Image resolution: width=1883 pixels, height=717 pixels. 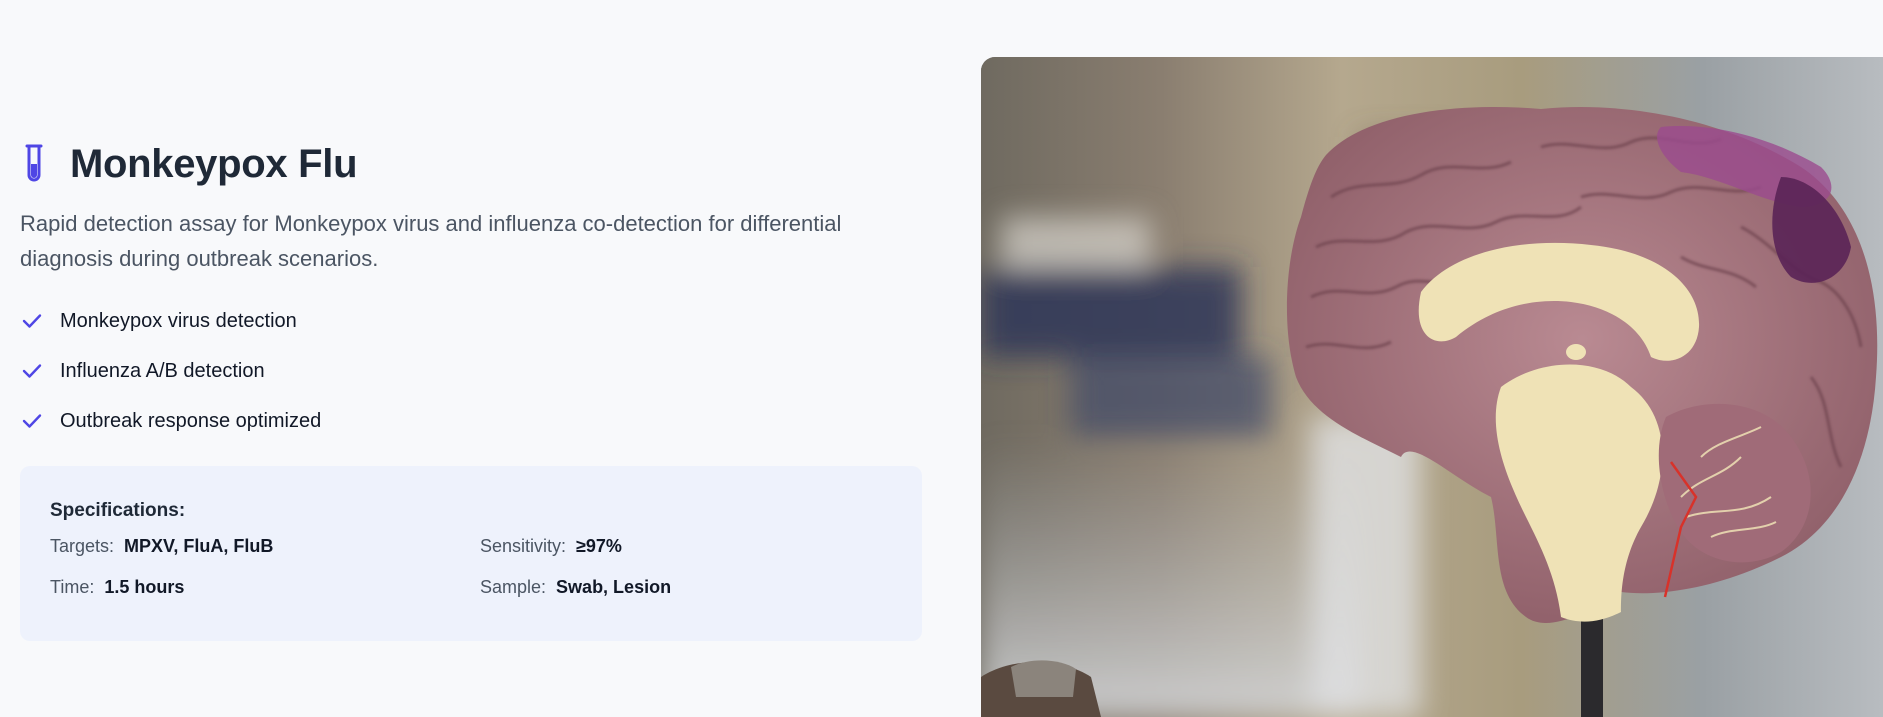 What do you see at coordinates (471, 421) in the screenshot?
I see `list-item: Outbreak response optimized` at bounding box center [471, 421].